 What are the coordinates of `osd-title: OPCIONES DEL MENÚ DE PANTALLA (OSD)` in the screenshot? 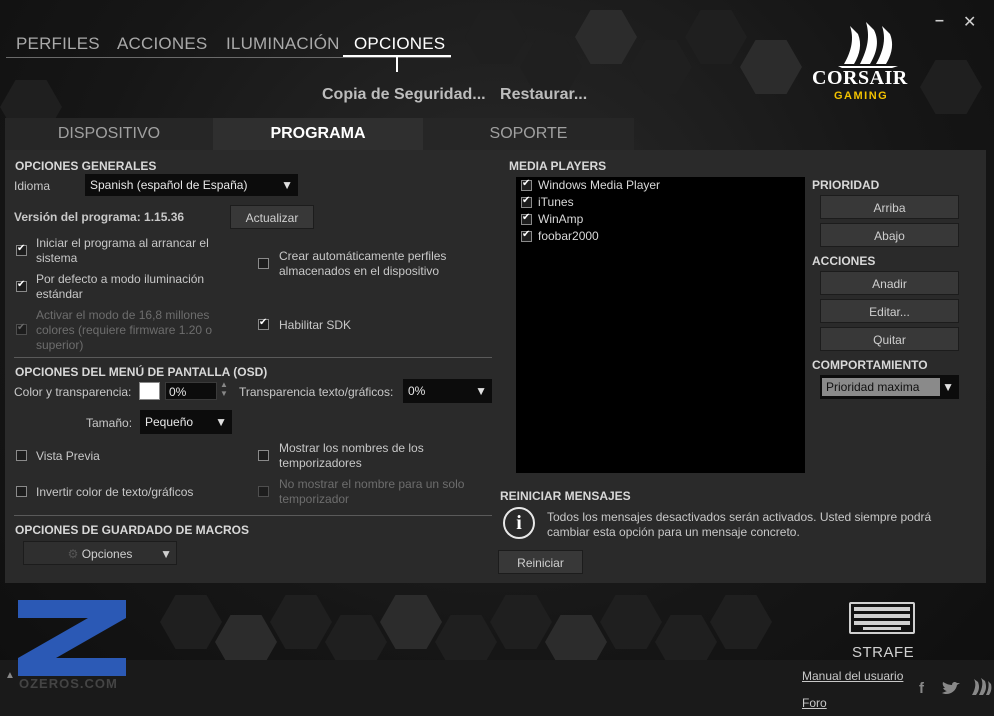 It's located at (141, 372).